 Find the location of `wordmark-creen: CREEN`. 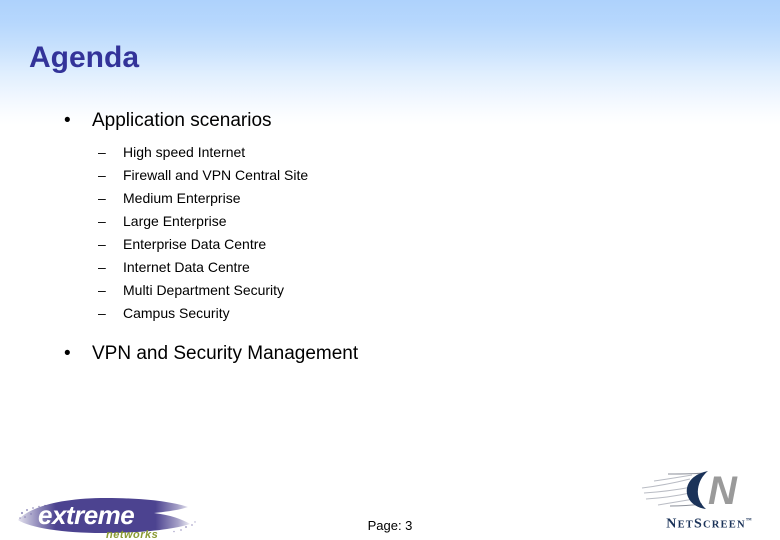

wordmark-creen: CREEN is located at coordinates (724, 525).